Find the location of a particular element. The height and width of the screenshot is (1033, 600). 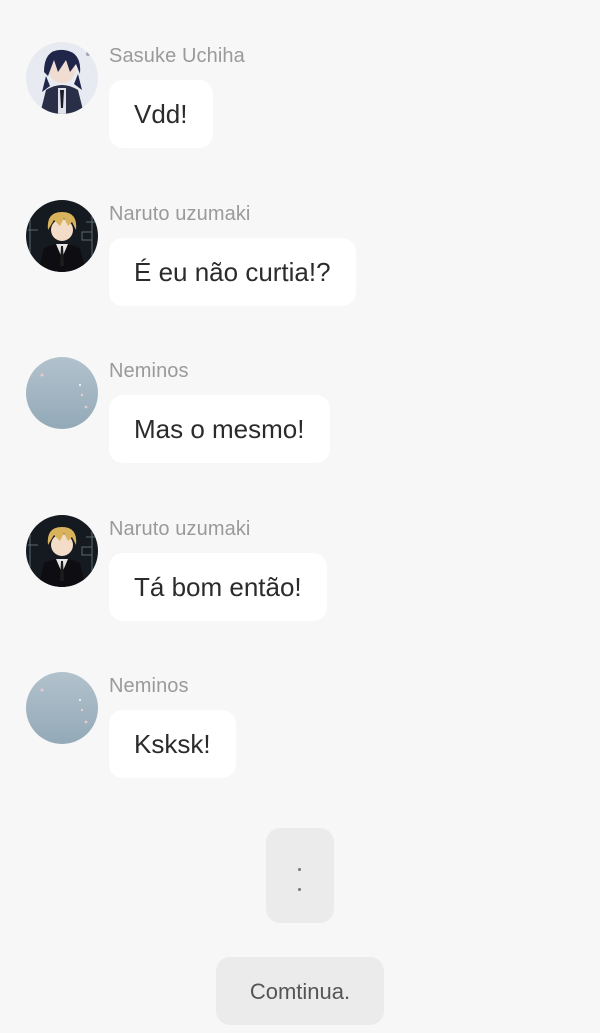

message-bubble: Ksksk! is located at coordinates (172, 744).